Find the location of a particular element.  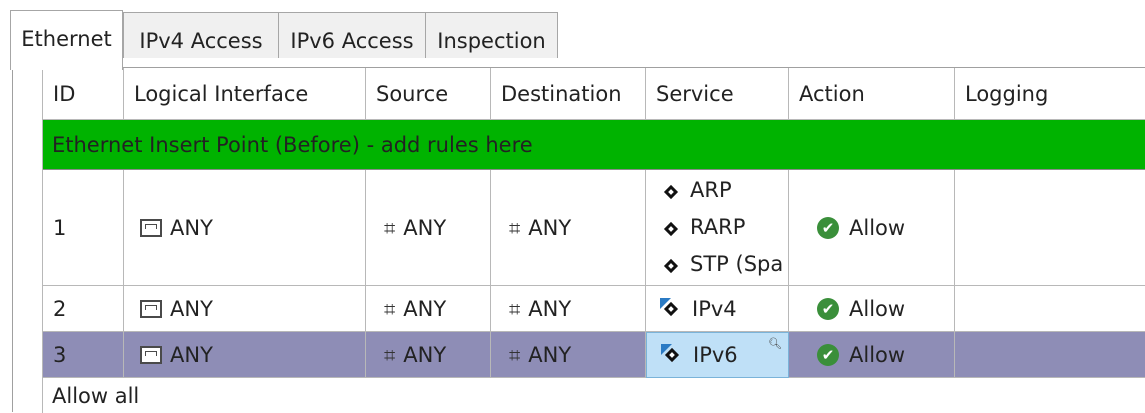

column-header-logging: Logging is located at coordinates (1050, 94).